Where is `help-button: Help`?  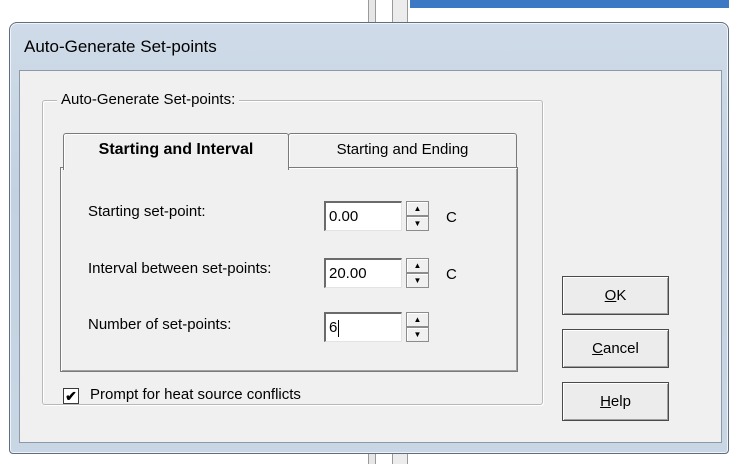 help-button: Help is located at coordinates (615, 401).